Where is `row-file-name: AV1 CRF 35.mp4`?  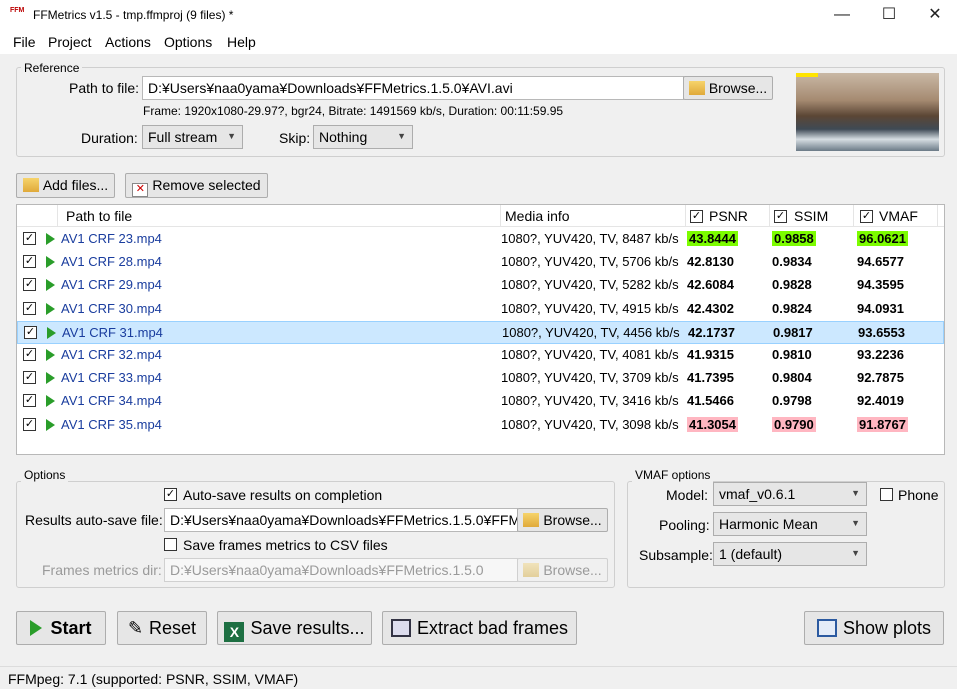
row-file-name: AV1 CRF 35.mp4 is located at coordinates (111, 424).